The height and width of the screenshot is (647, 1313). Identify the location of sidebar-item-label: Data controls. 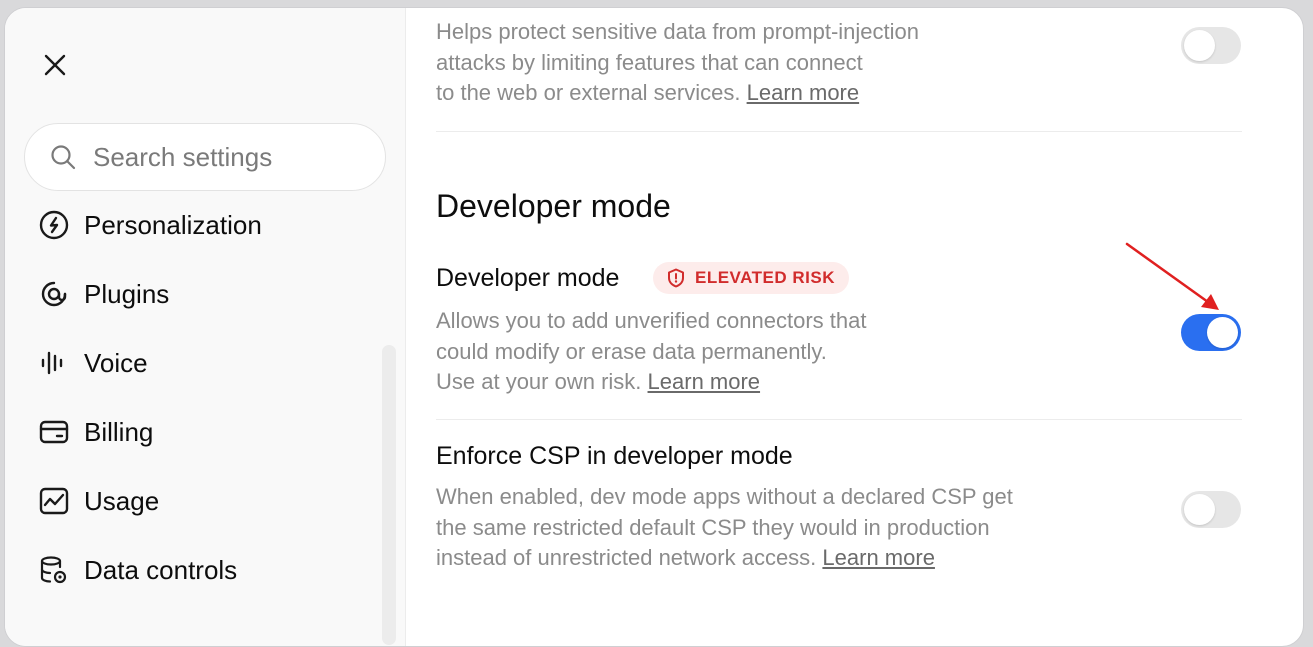
(161, 569).